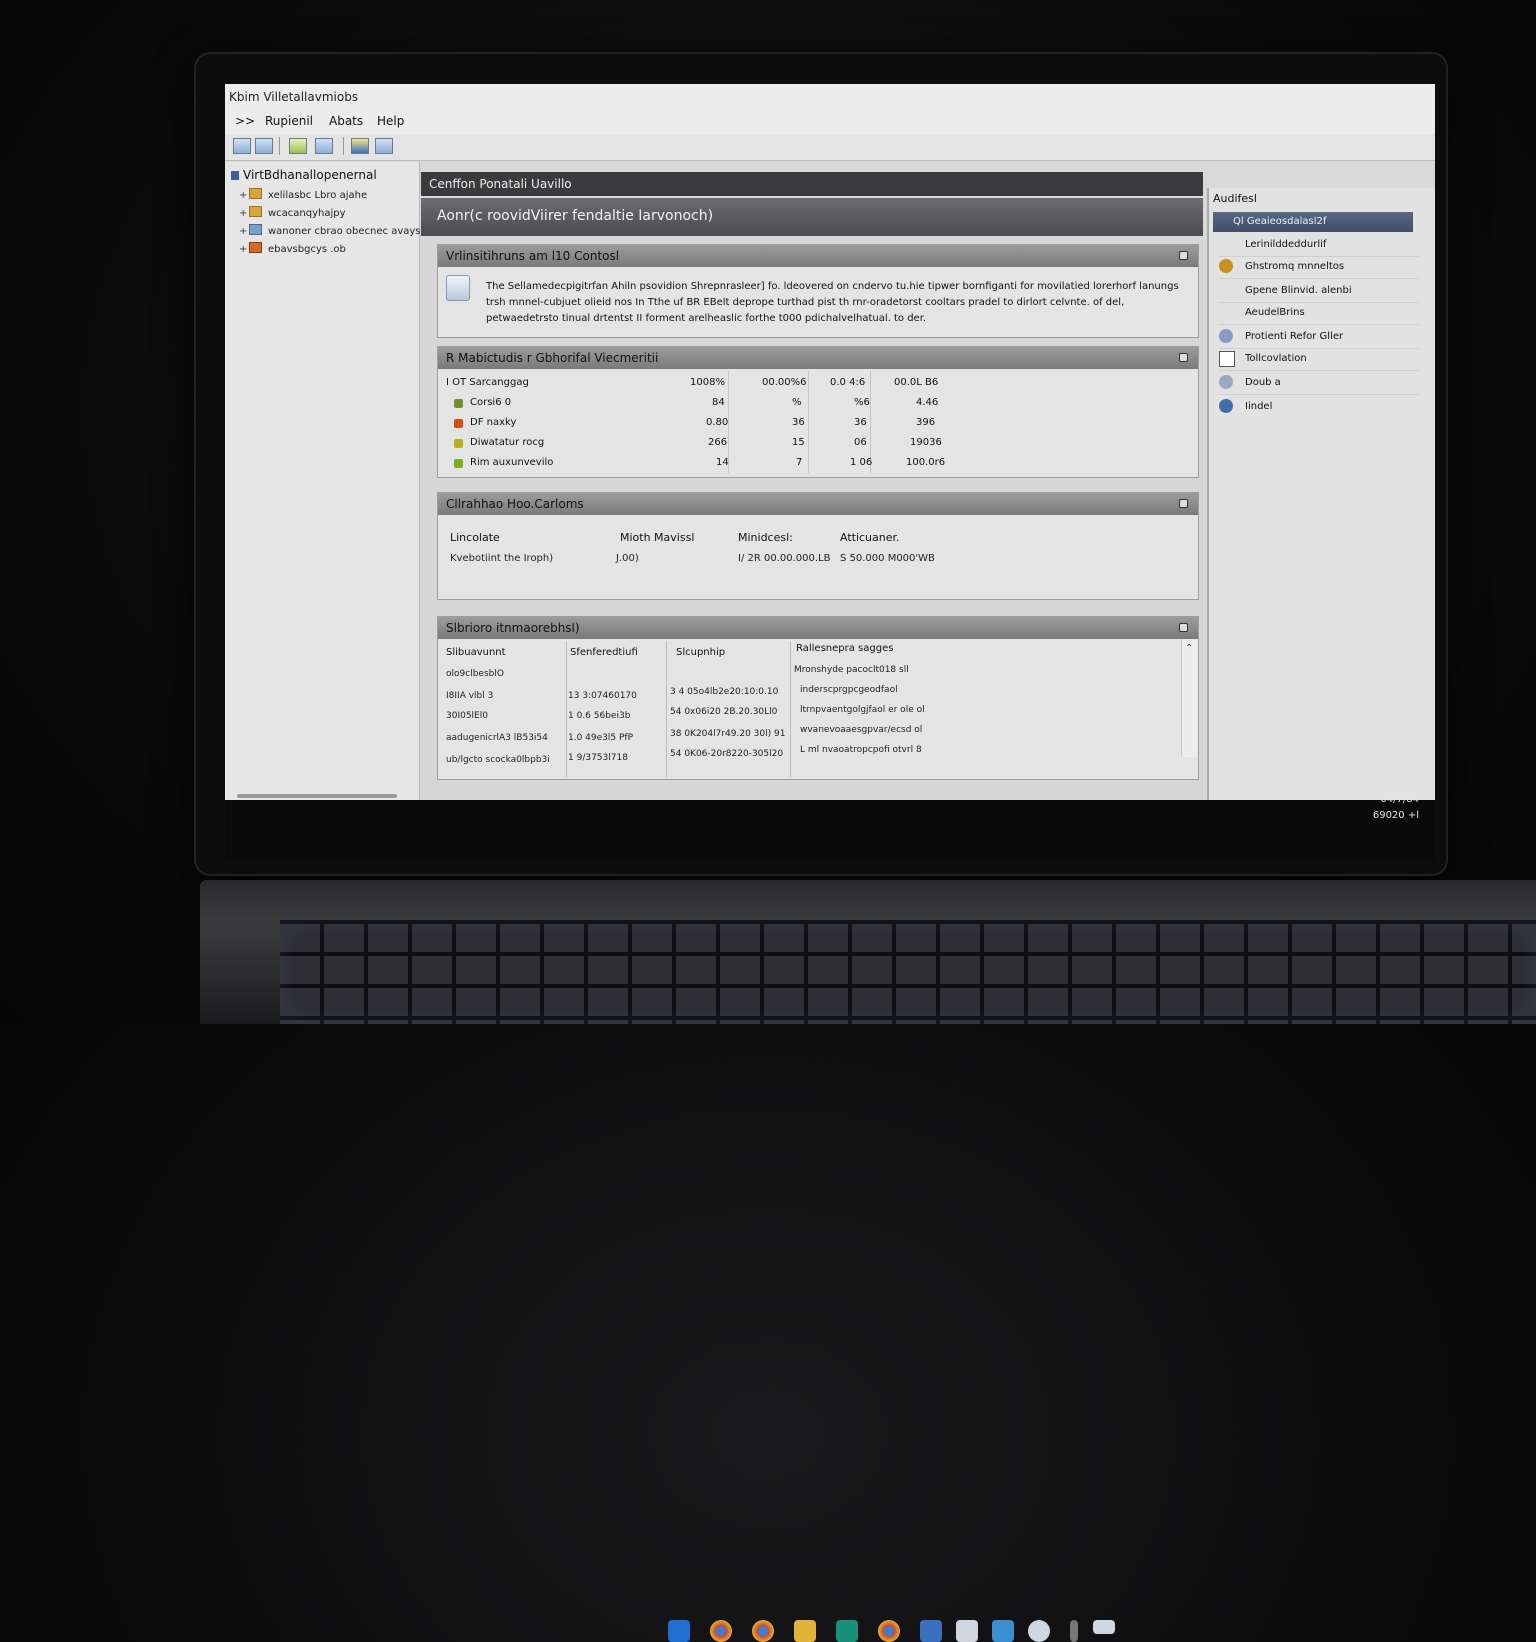  Describe the element at coordinates (1399, 799) in the screenshot. I see `clock-time: 04/7/84` at that location.